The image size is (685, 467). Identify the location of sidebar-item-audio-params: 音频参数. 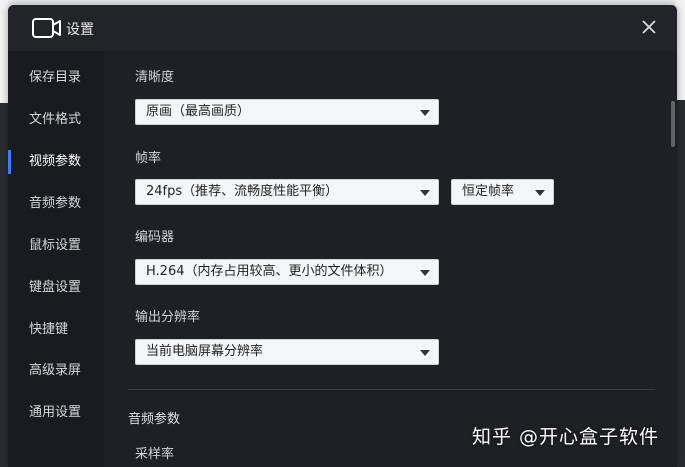
(56, 204).